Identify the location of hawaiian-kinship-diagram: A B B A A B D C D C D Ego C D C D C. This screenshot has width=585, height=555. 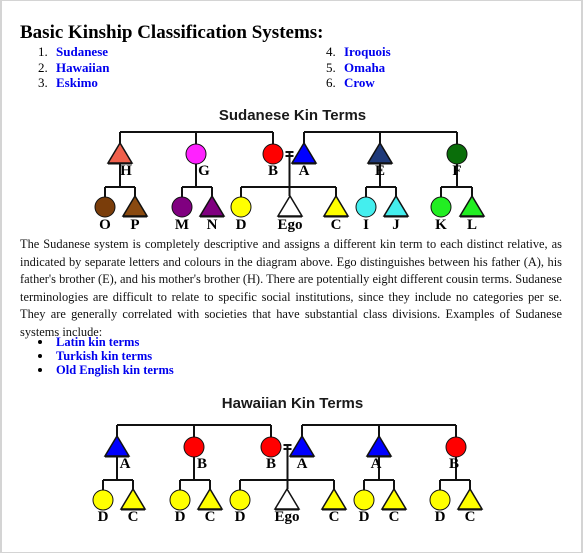
(288, 474).